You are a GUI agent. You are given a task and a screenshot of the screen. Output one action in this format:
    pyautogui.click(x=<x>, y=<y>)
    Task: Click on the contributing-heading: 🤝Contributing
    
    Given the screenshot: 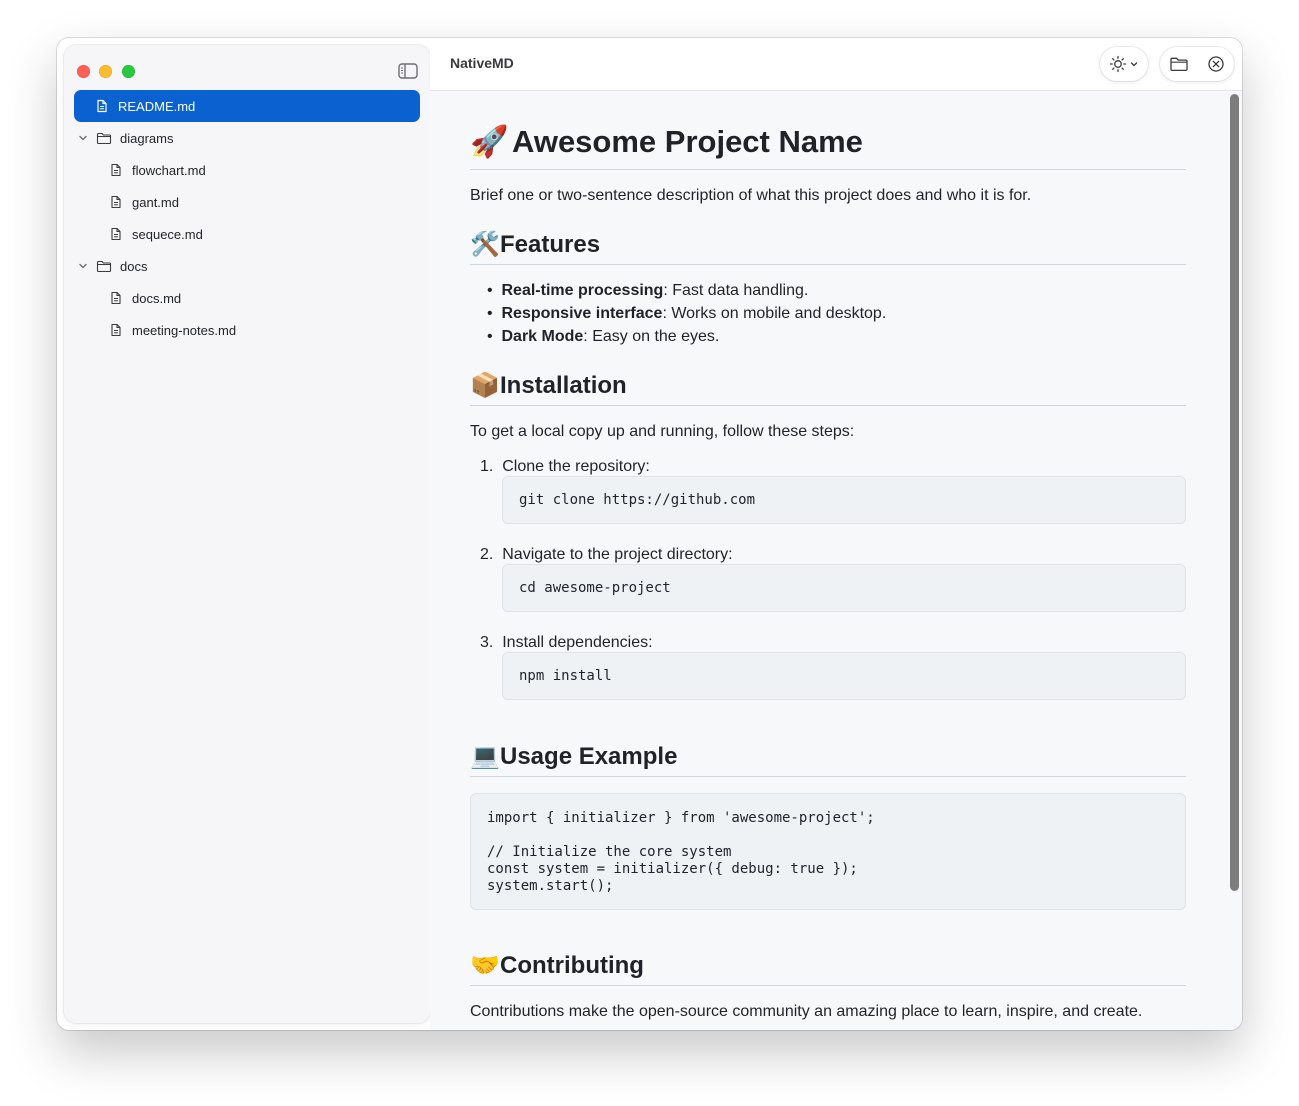 What is the action you would take?
    pyautogui.click(x=557, y=965)
    